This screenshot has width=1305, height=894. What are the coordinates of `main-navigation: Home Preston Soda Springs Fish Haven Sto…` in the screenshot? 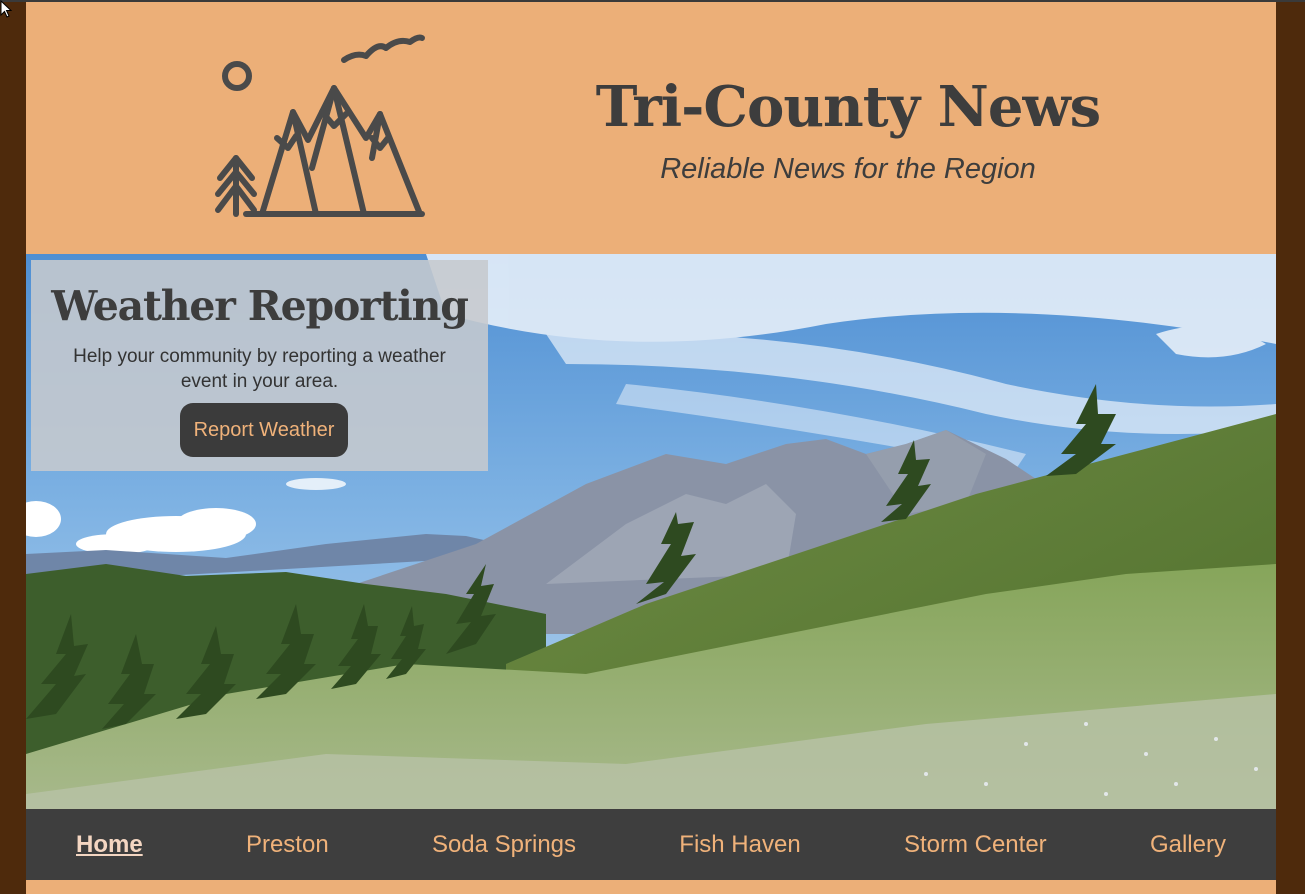 It's located at (651, 844).